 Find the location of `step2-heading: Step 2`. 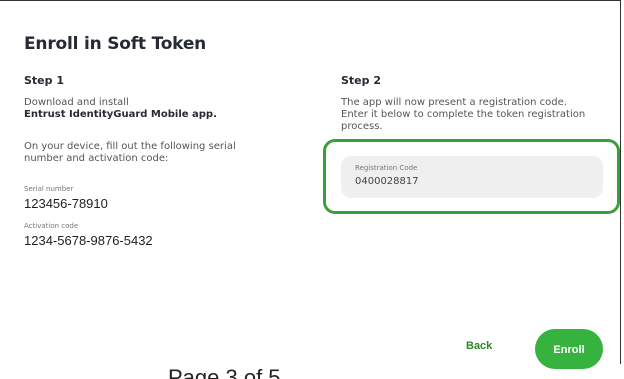

step2-heading: Step 2 is located at coordinates (361, 80).